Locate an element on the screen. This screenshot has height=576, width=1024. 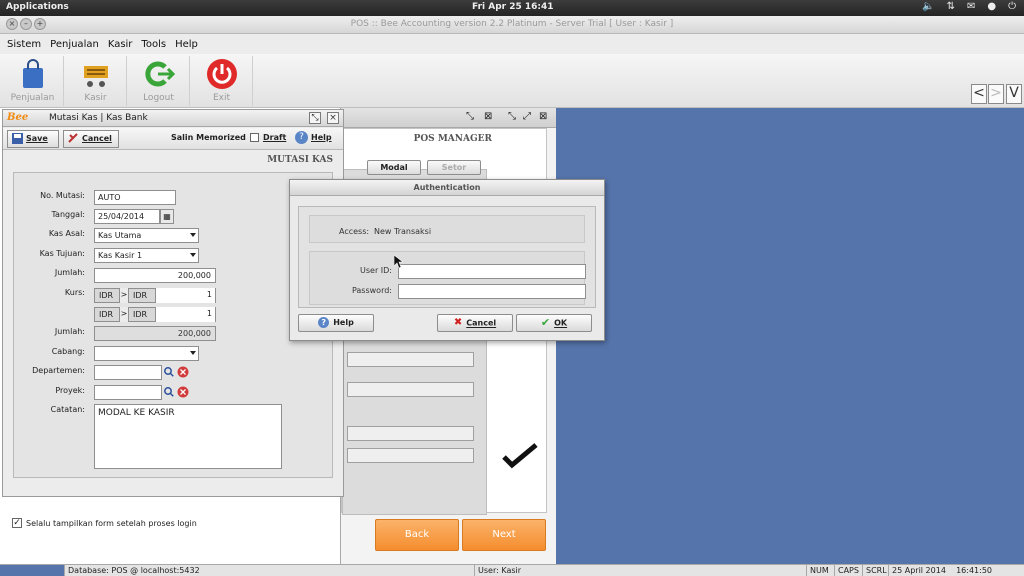
nav-prev-button: < is located at coordinates (979, 94).